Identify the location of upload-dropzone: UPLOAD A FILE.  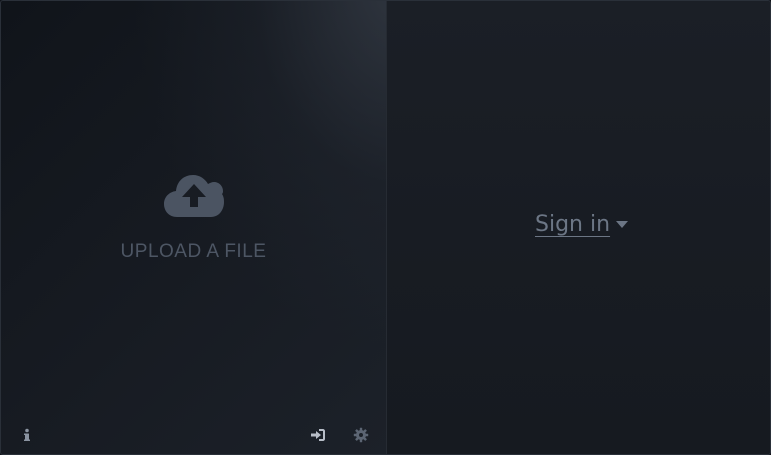
(193, 217).